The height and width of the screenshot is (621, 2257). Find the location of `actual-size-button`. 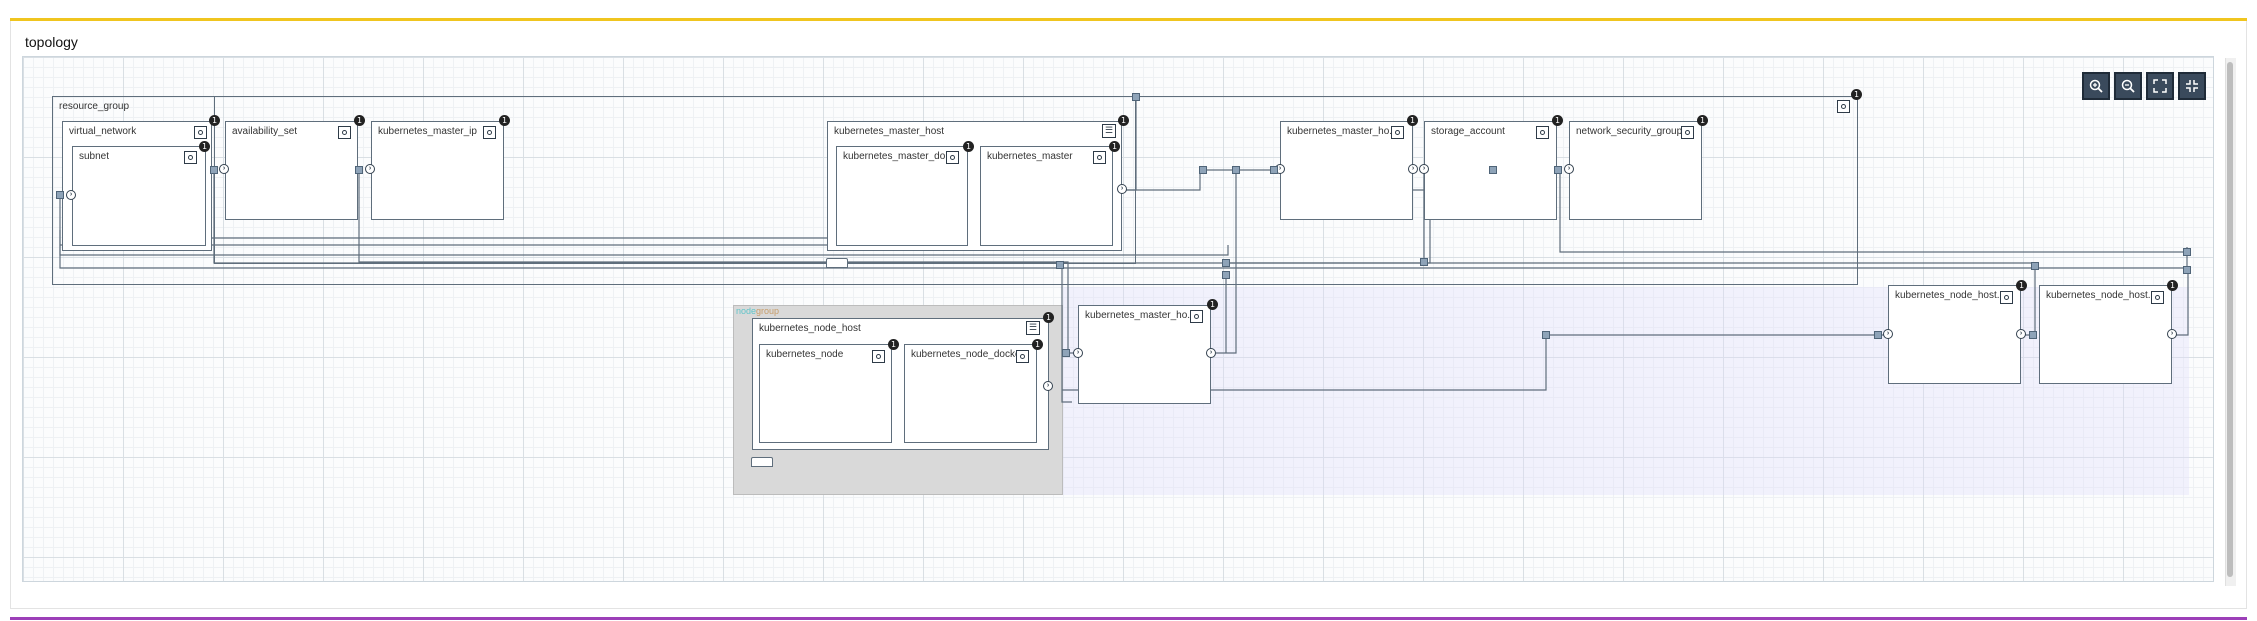

actual-size-button is located at coordinates (2192, 86).